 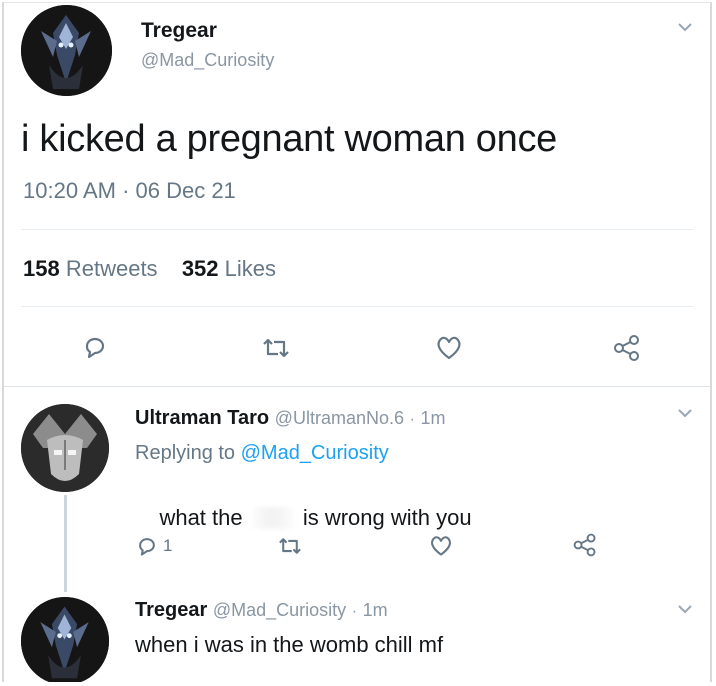 I want to click on tweet-text: i kicked a pregnant woman once, so click(x=289, y=139).